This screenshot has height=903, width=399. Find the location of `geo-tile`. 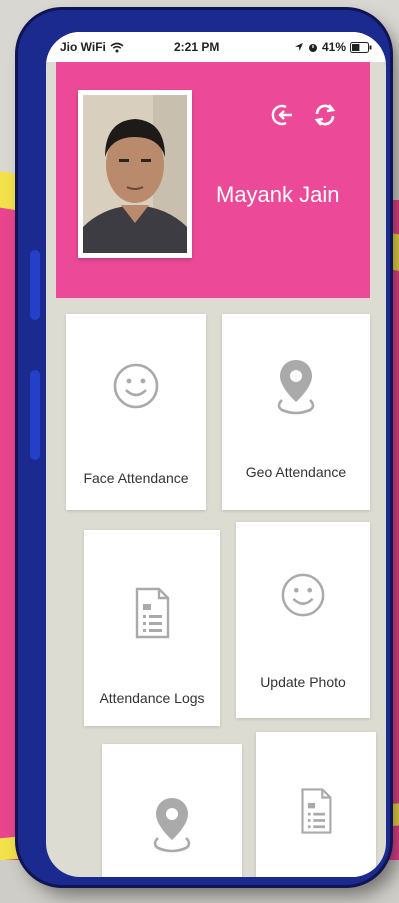

geo-tile is located at coordinates (172, 810).